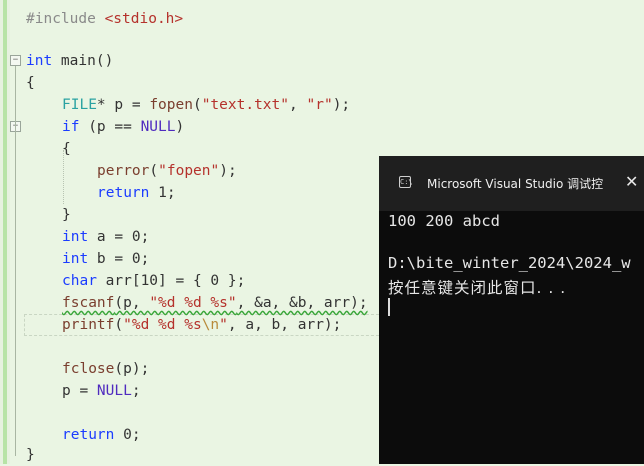 The image size is (644, 466). What do you see at coordinates (119, 237) in the screenshot?
I see `code-text: a = 0;` at bounding box center [119, 237].